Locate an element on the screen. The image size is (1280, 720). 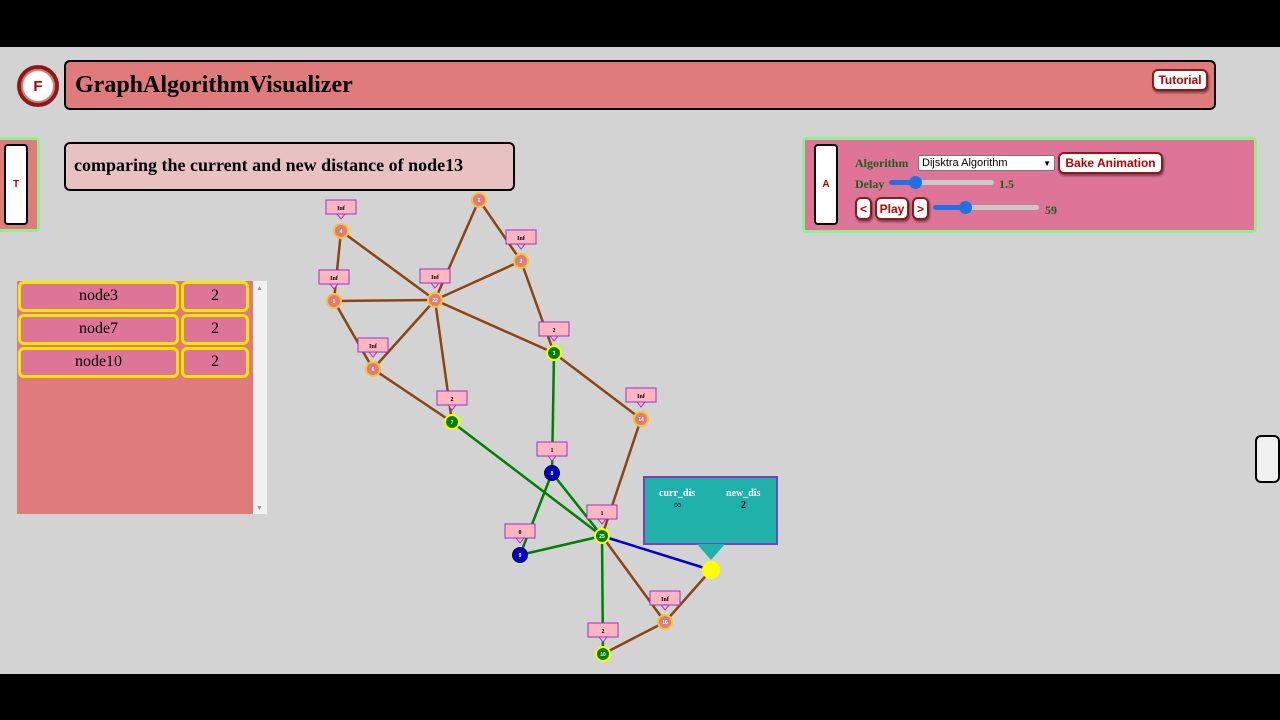
controls-panel-tab: A is located at coordinates (826, 184).